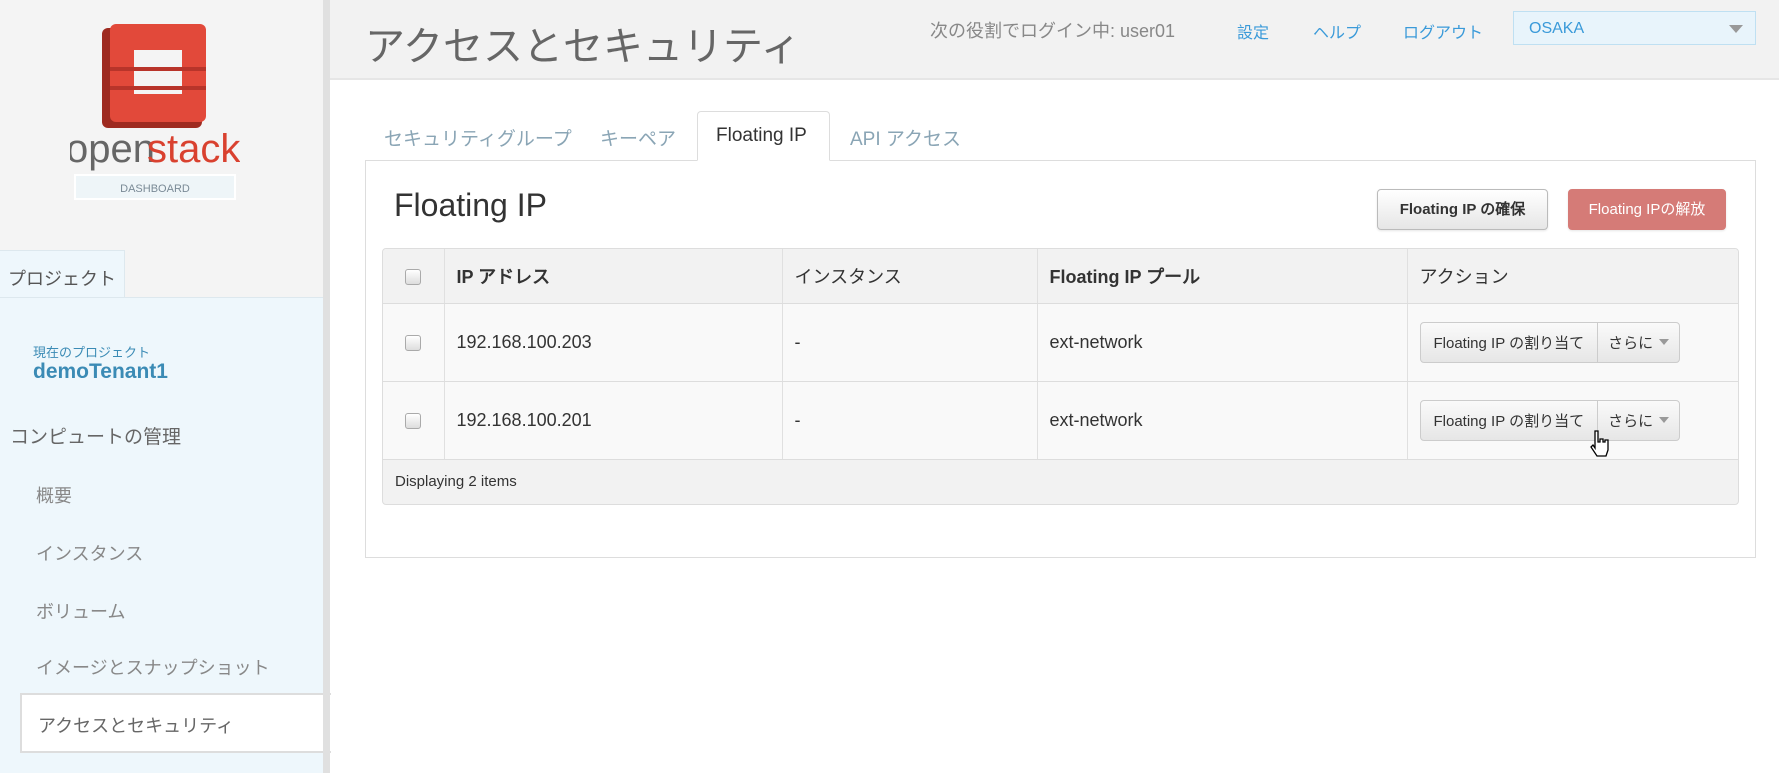 The width and height of the screenshot is (1779, 773). I want to click on logo-subtitle: DASHBOARD, so click(155, 189).